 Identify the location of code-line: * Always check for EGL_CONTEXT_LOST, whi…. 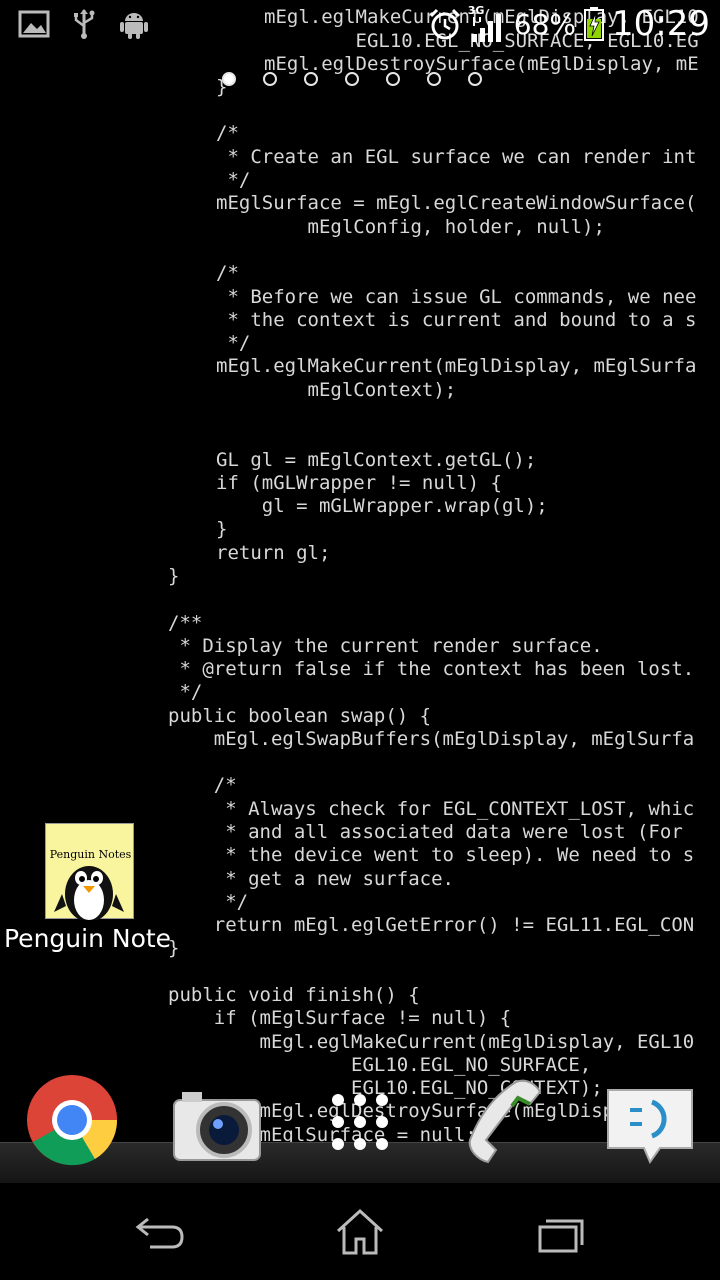
(431, 809).